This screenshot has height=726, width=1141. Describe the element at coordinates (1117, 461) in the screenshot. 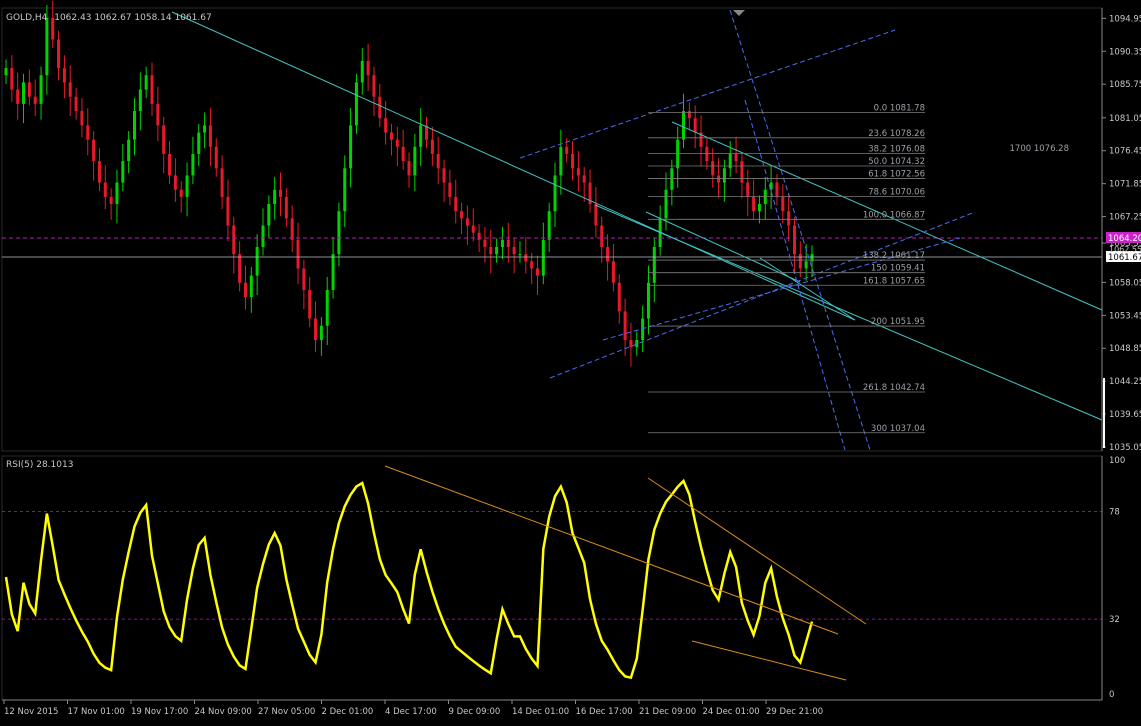

I see `rsi-tick-label: 100` at that location.